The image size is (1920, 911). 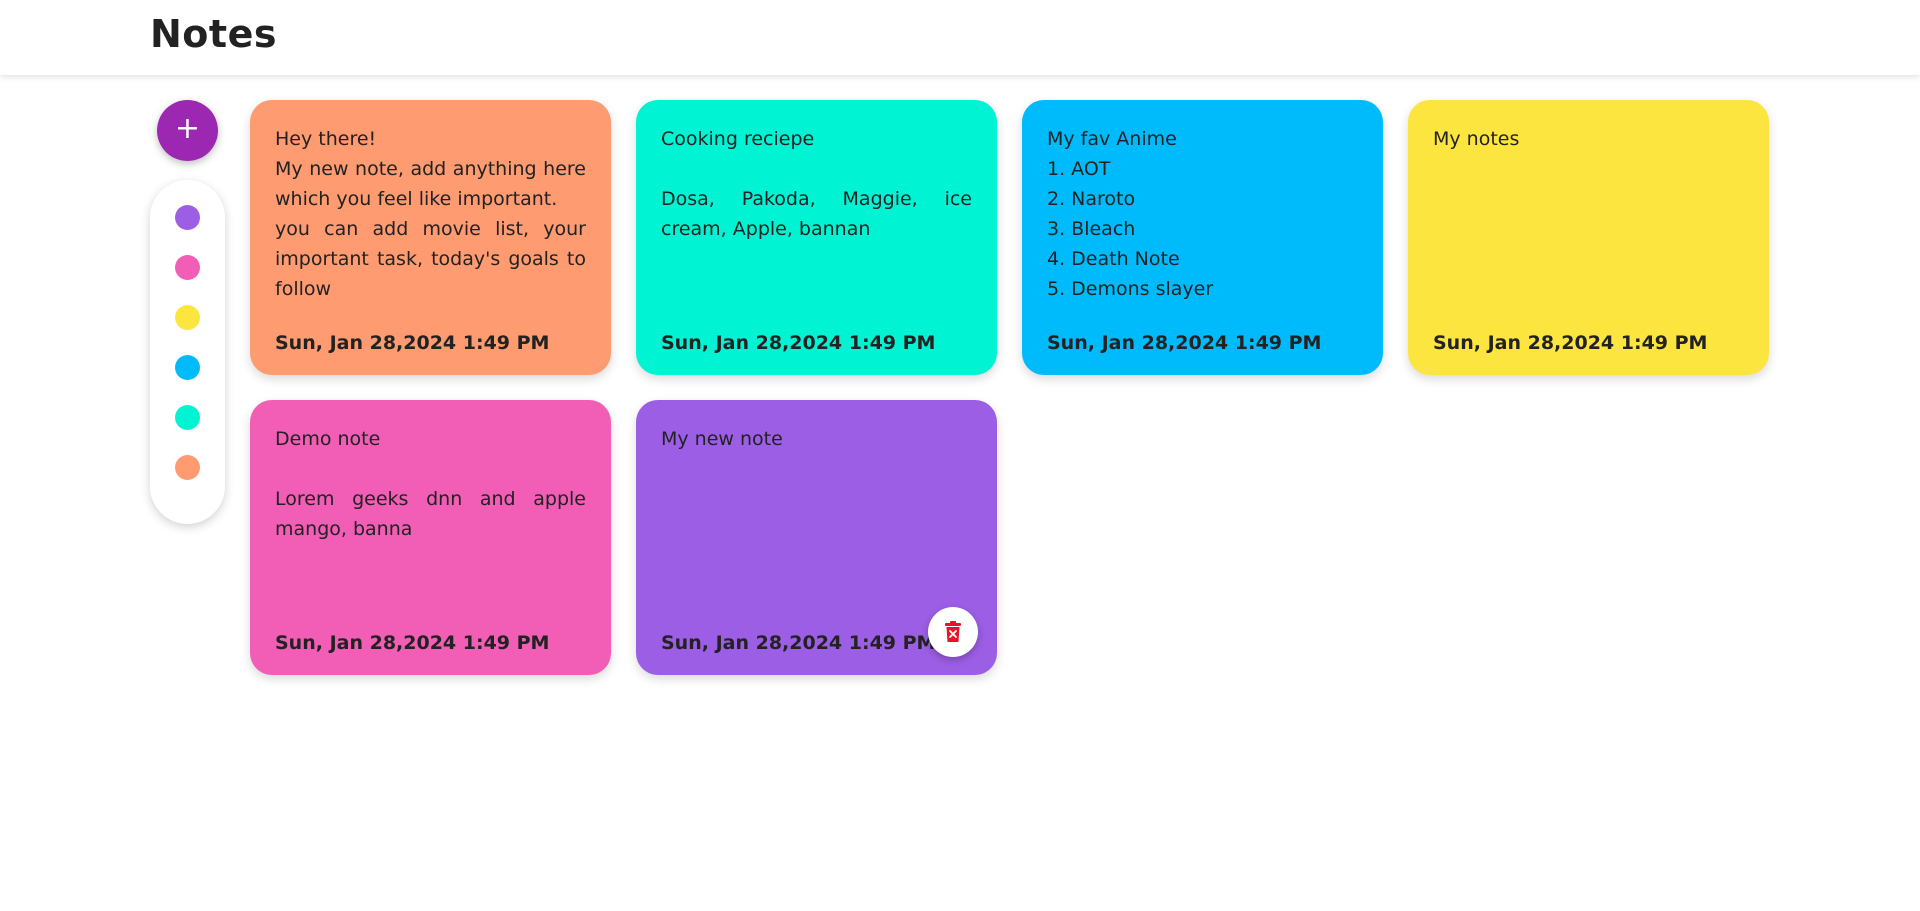 What do you see at coordinates (960, 37) in the screenshot?
I see `app-header: Notes` at bounding box center [960, 37].